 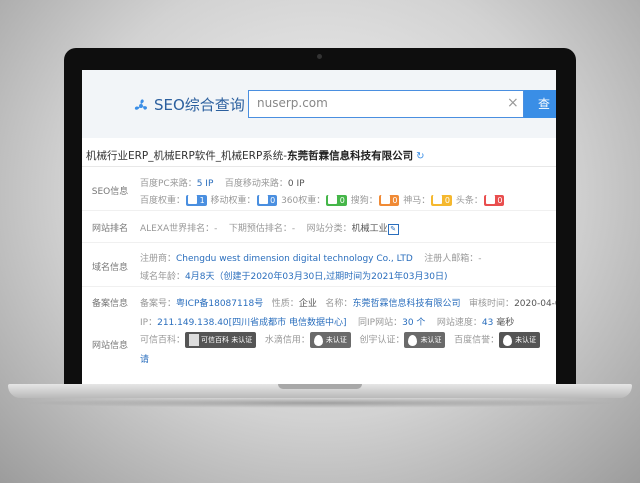 What do you see at coordinates (287, 340) in the screenshot?
I see `shuidi-label: 水滴信用：` at bounding box center [287, 340].